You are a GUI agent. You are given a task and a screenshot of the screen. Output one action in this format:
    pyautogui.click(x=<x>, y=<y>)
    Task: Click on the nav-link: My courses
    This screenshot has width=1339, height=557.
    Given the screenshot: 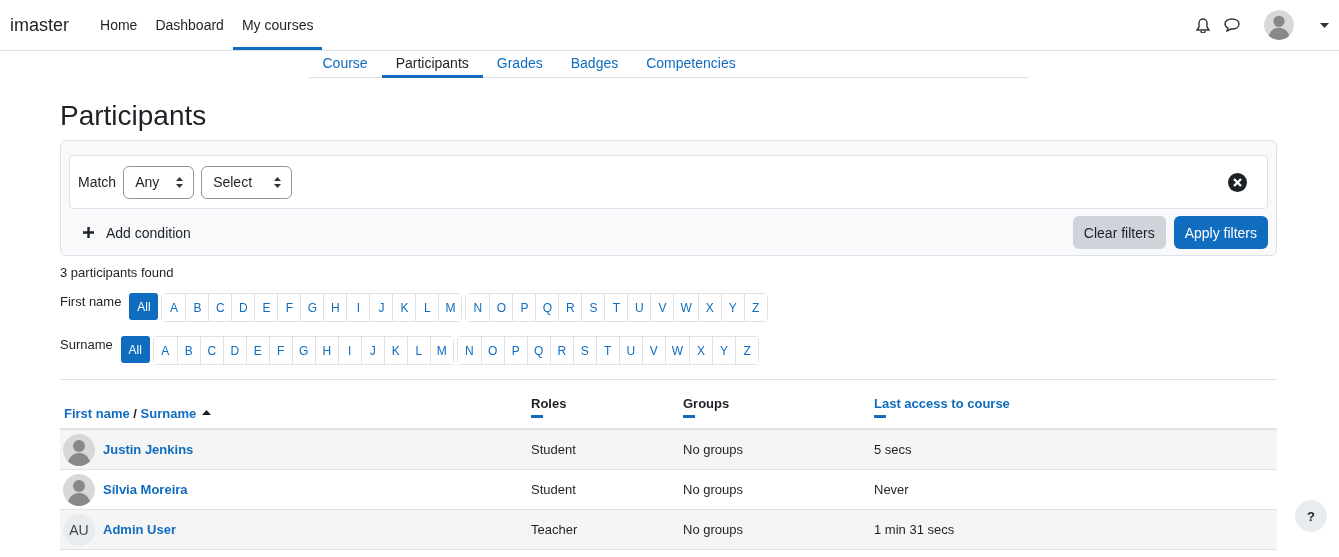 What is the action you would take?
    pyautogui.click(x=277, y=25)
    